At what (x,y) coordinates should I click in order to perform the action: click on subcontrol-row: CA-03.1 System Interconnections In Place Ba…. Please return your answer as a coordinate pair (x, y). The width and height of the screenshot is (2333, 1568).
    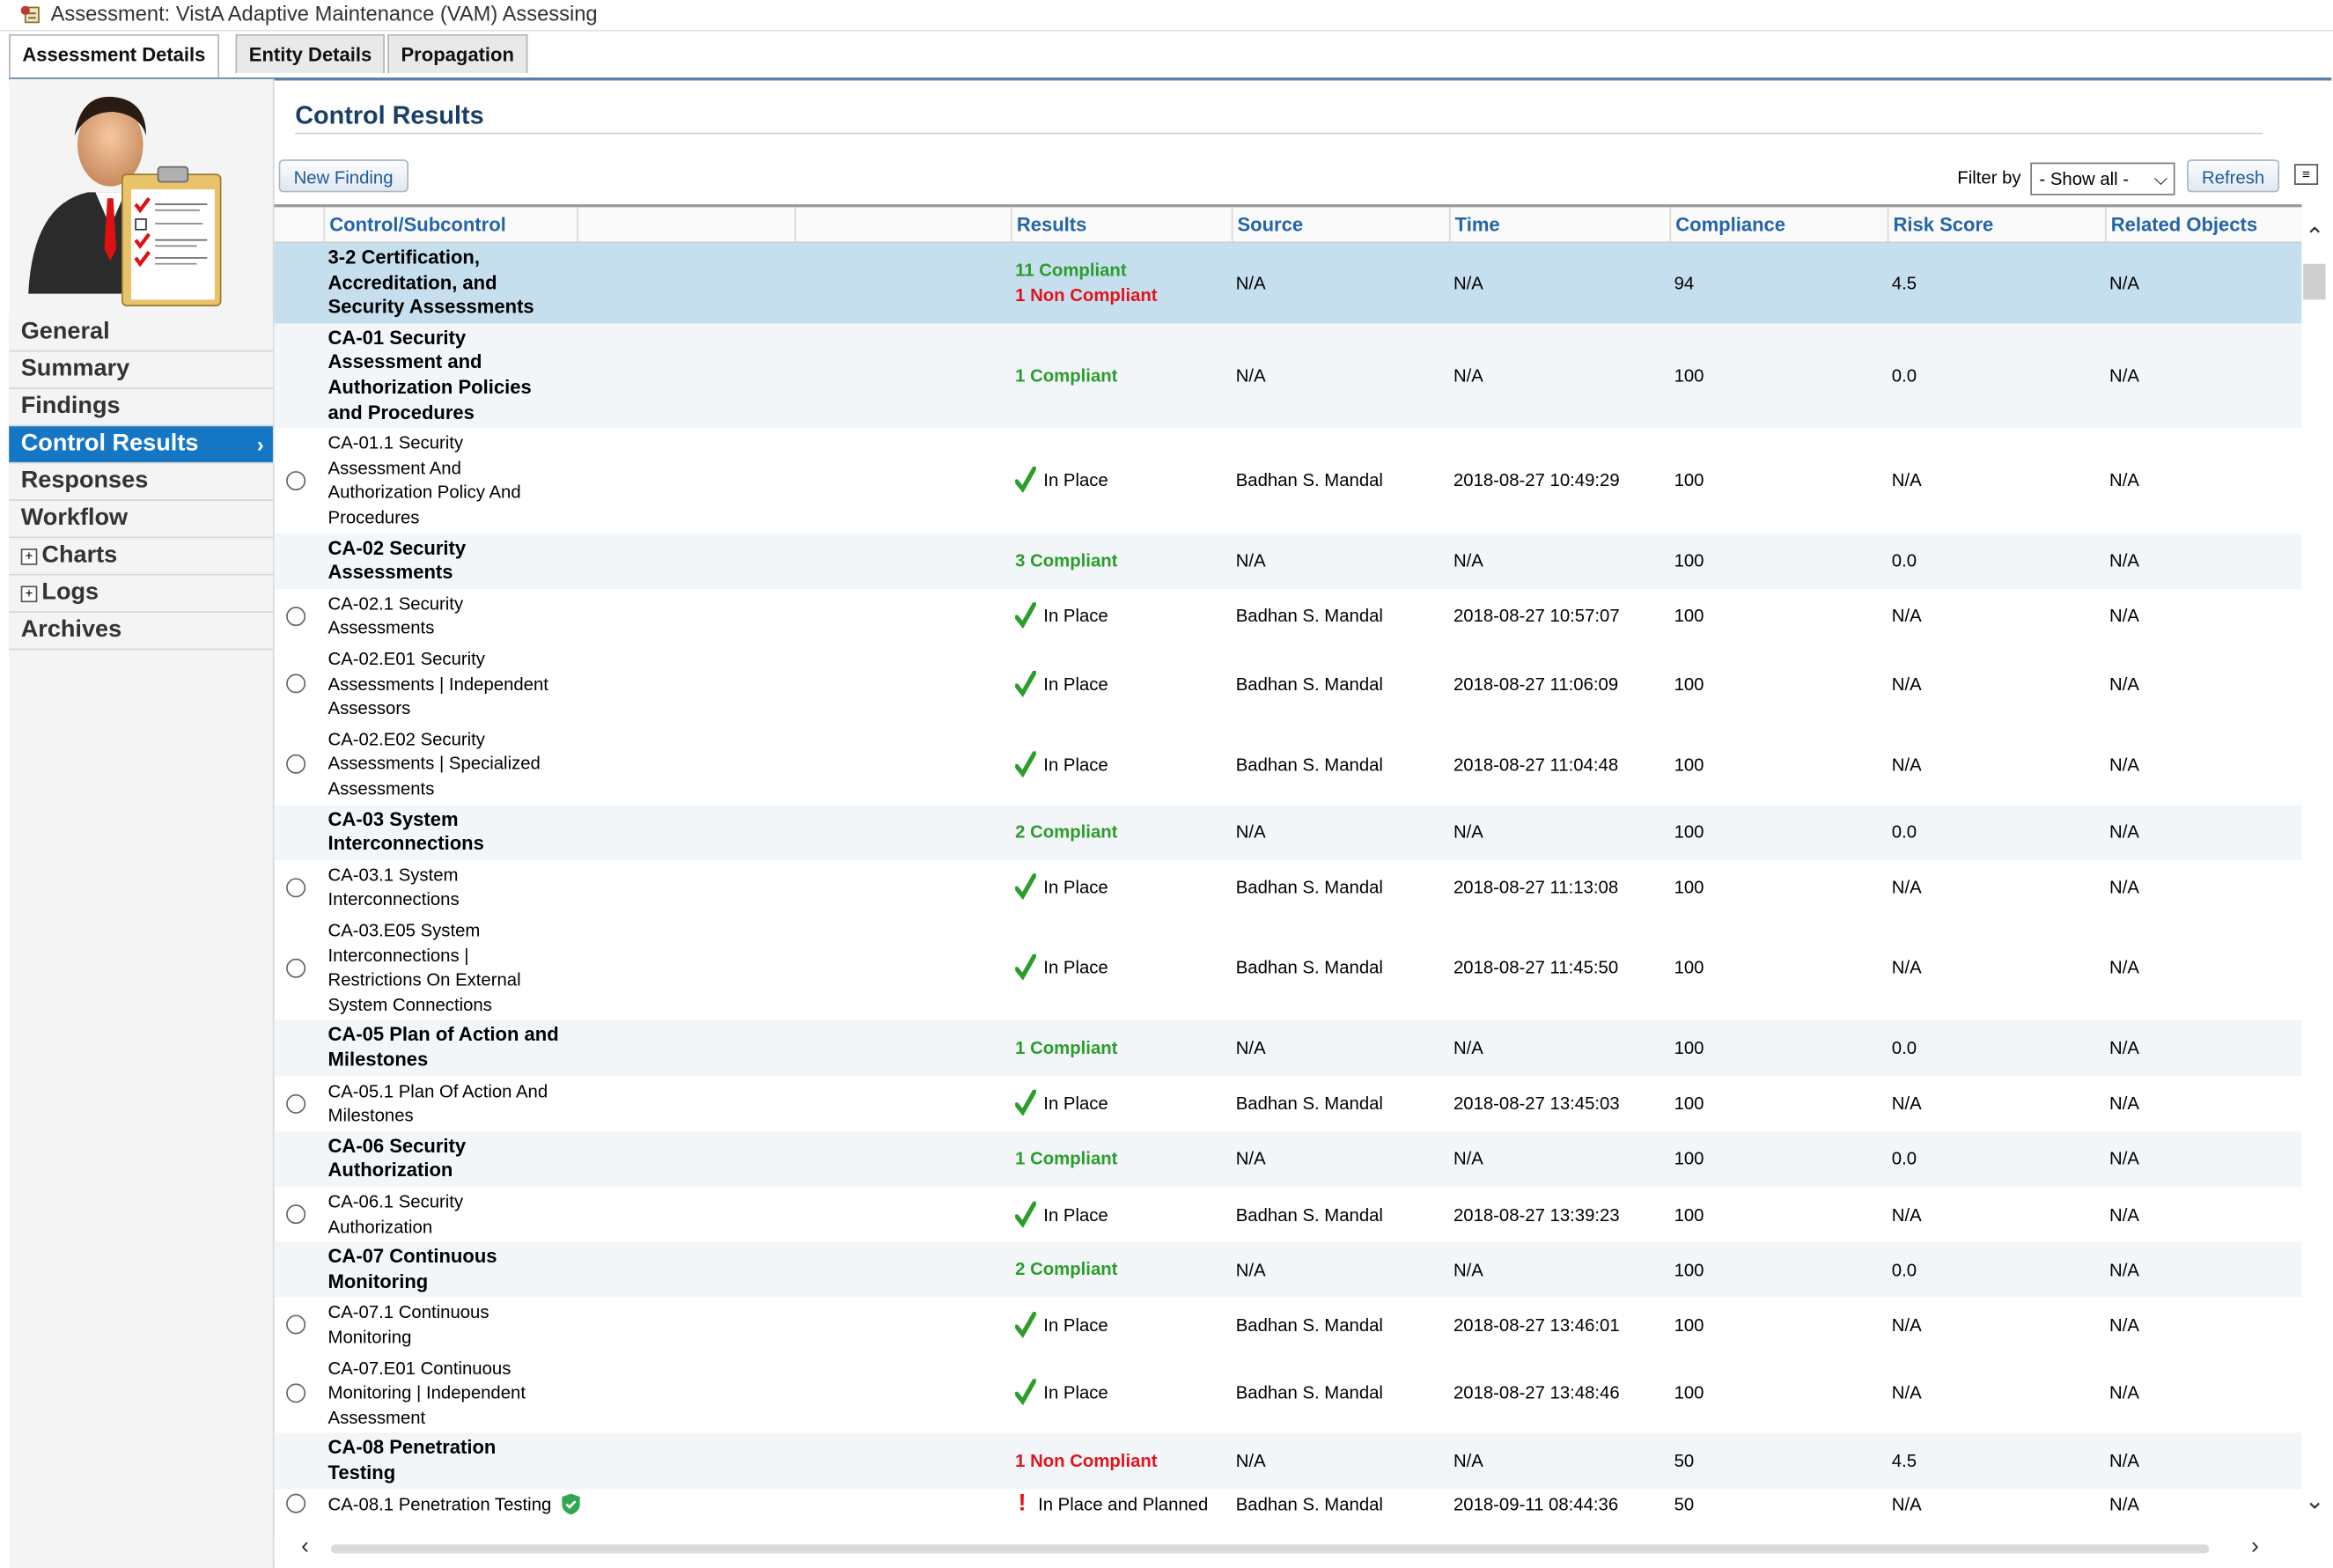
    Looking at the image, I should click on (1288, 888).